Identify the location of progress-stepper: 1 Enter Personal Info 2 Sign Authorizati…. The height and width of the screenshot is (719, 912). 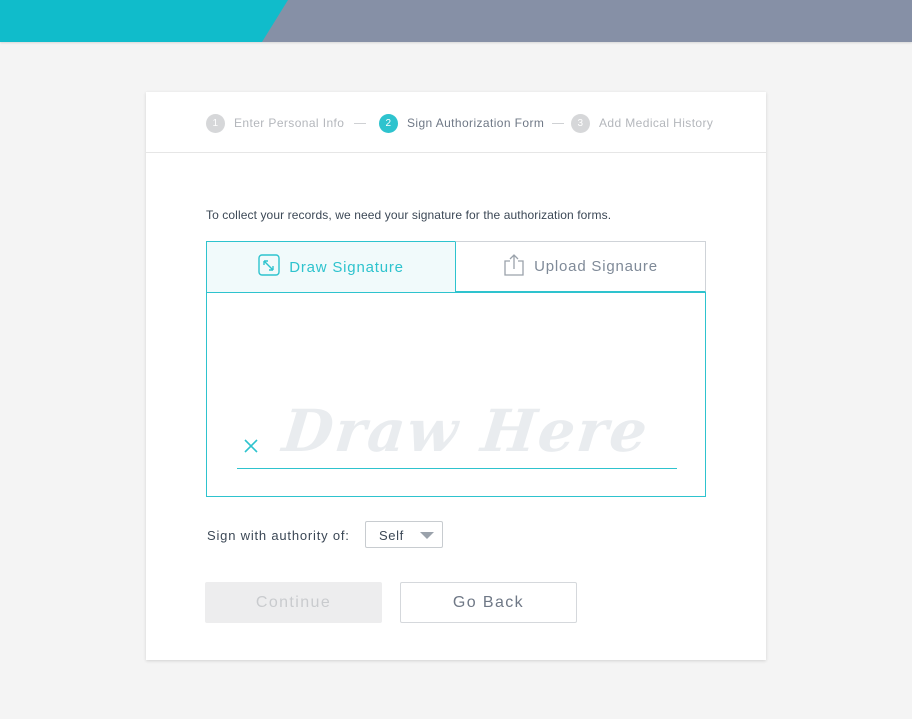
(456, 122).